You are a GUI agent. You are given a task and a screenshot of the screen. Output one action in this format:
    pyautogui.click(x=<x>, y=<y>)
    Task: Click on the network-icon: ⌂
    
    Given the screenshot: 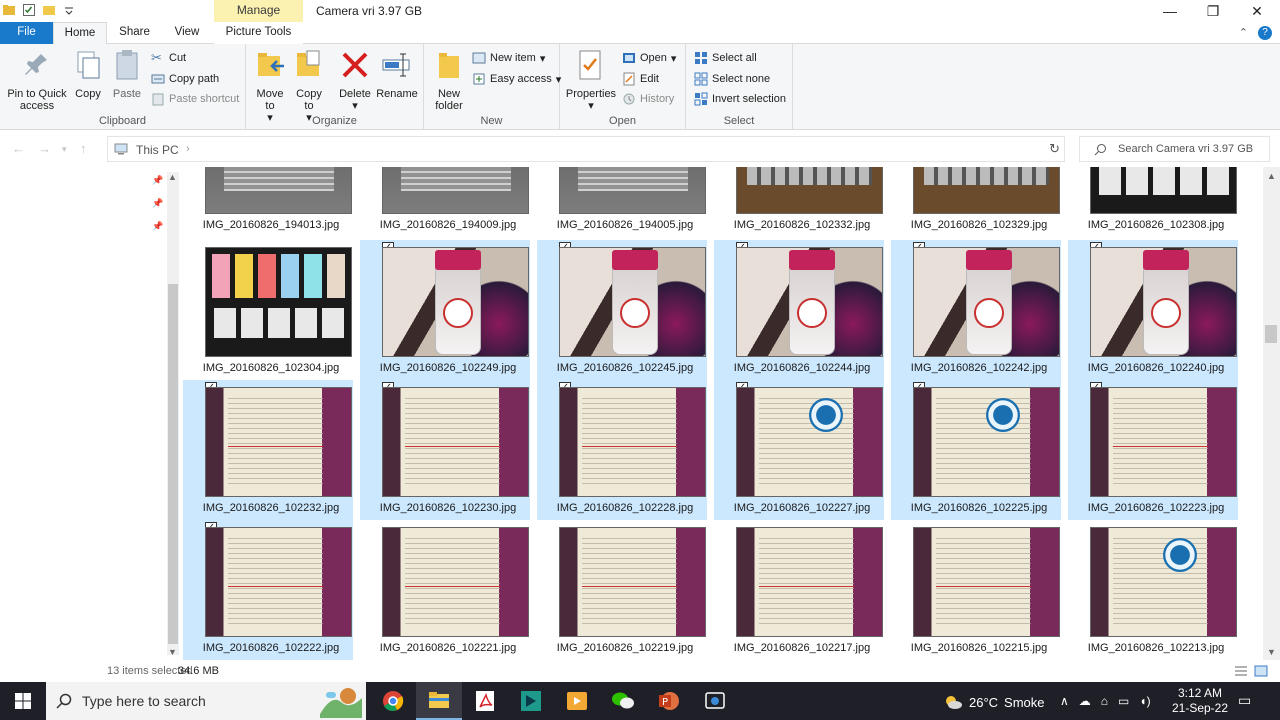 What is the action you would take?
    pyautogui.click(x=1104, y=701)
    